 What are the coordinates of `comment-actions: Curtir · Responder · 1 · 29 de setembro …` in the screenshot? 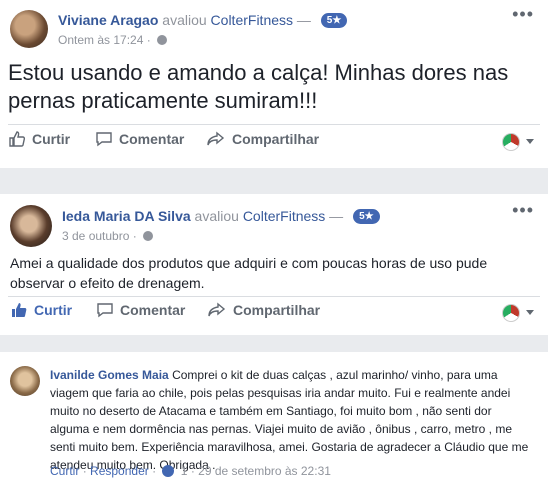 It's located at (190, 471).